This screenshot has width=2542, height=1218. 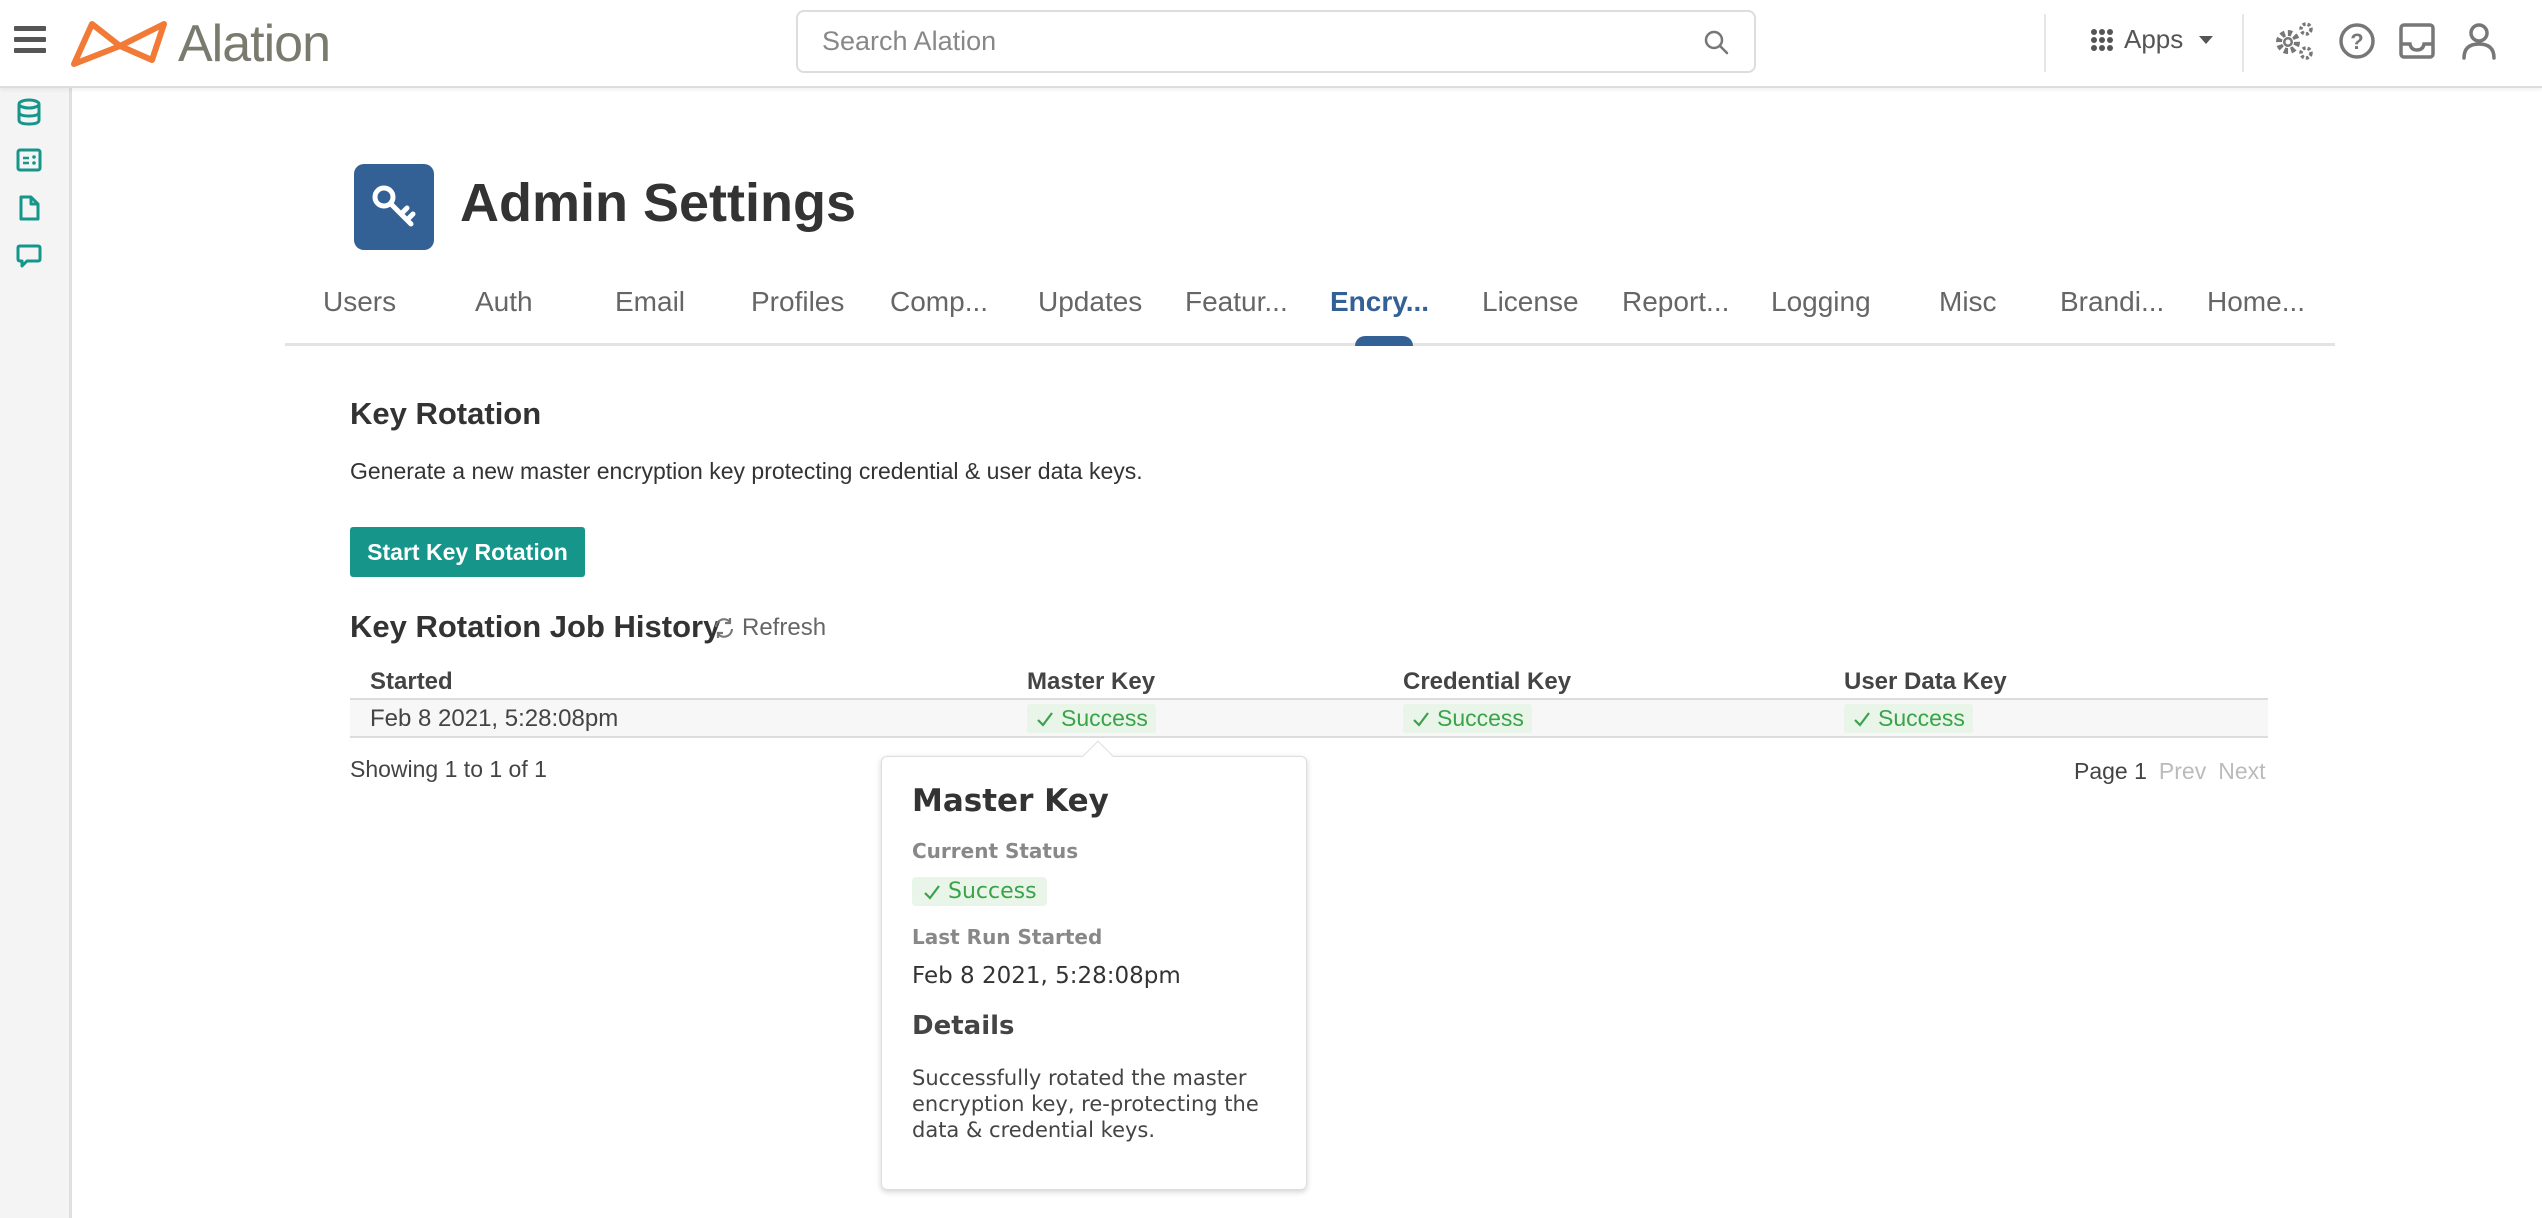 I want to click on brand-name: Alation, so click(x=254, y=44).